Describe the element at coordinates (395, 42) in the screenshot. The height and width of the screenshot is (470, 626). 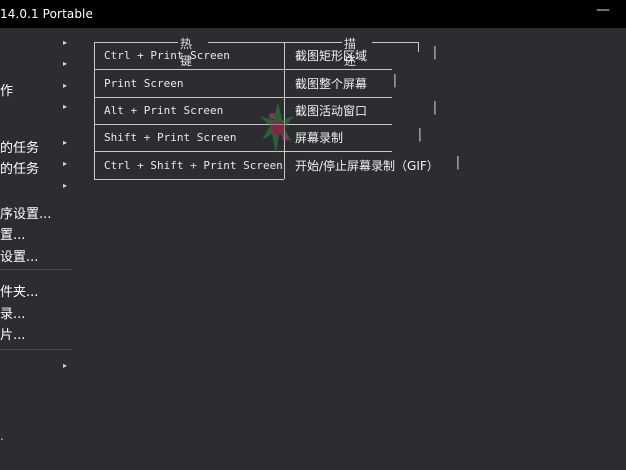
I see `table-top-border` at that location.